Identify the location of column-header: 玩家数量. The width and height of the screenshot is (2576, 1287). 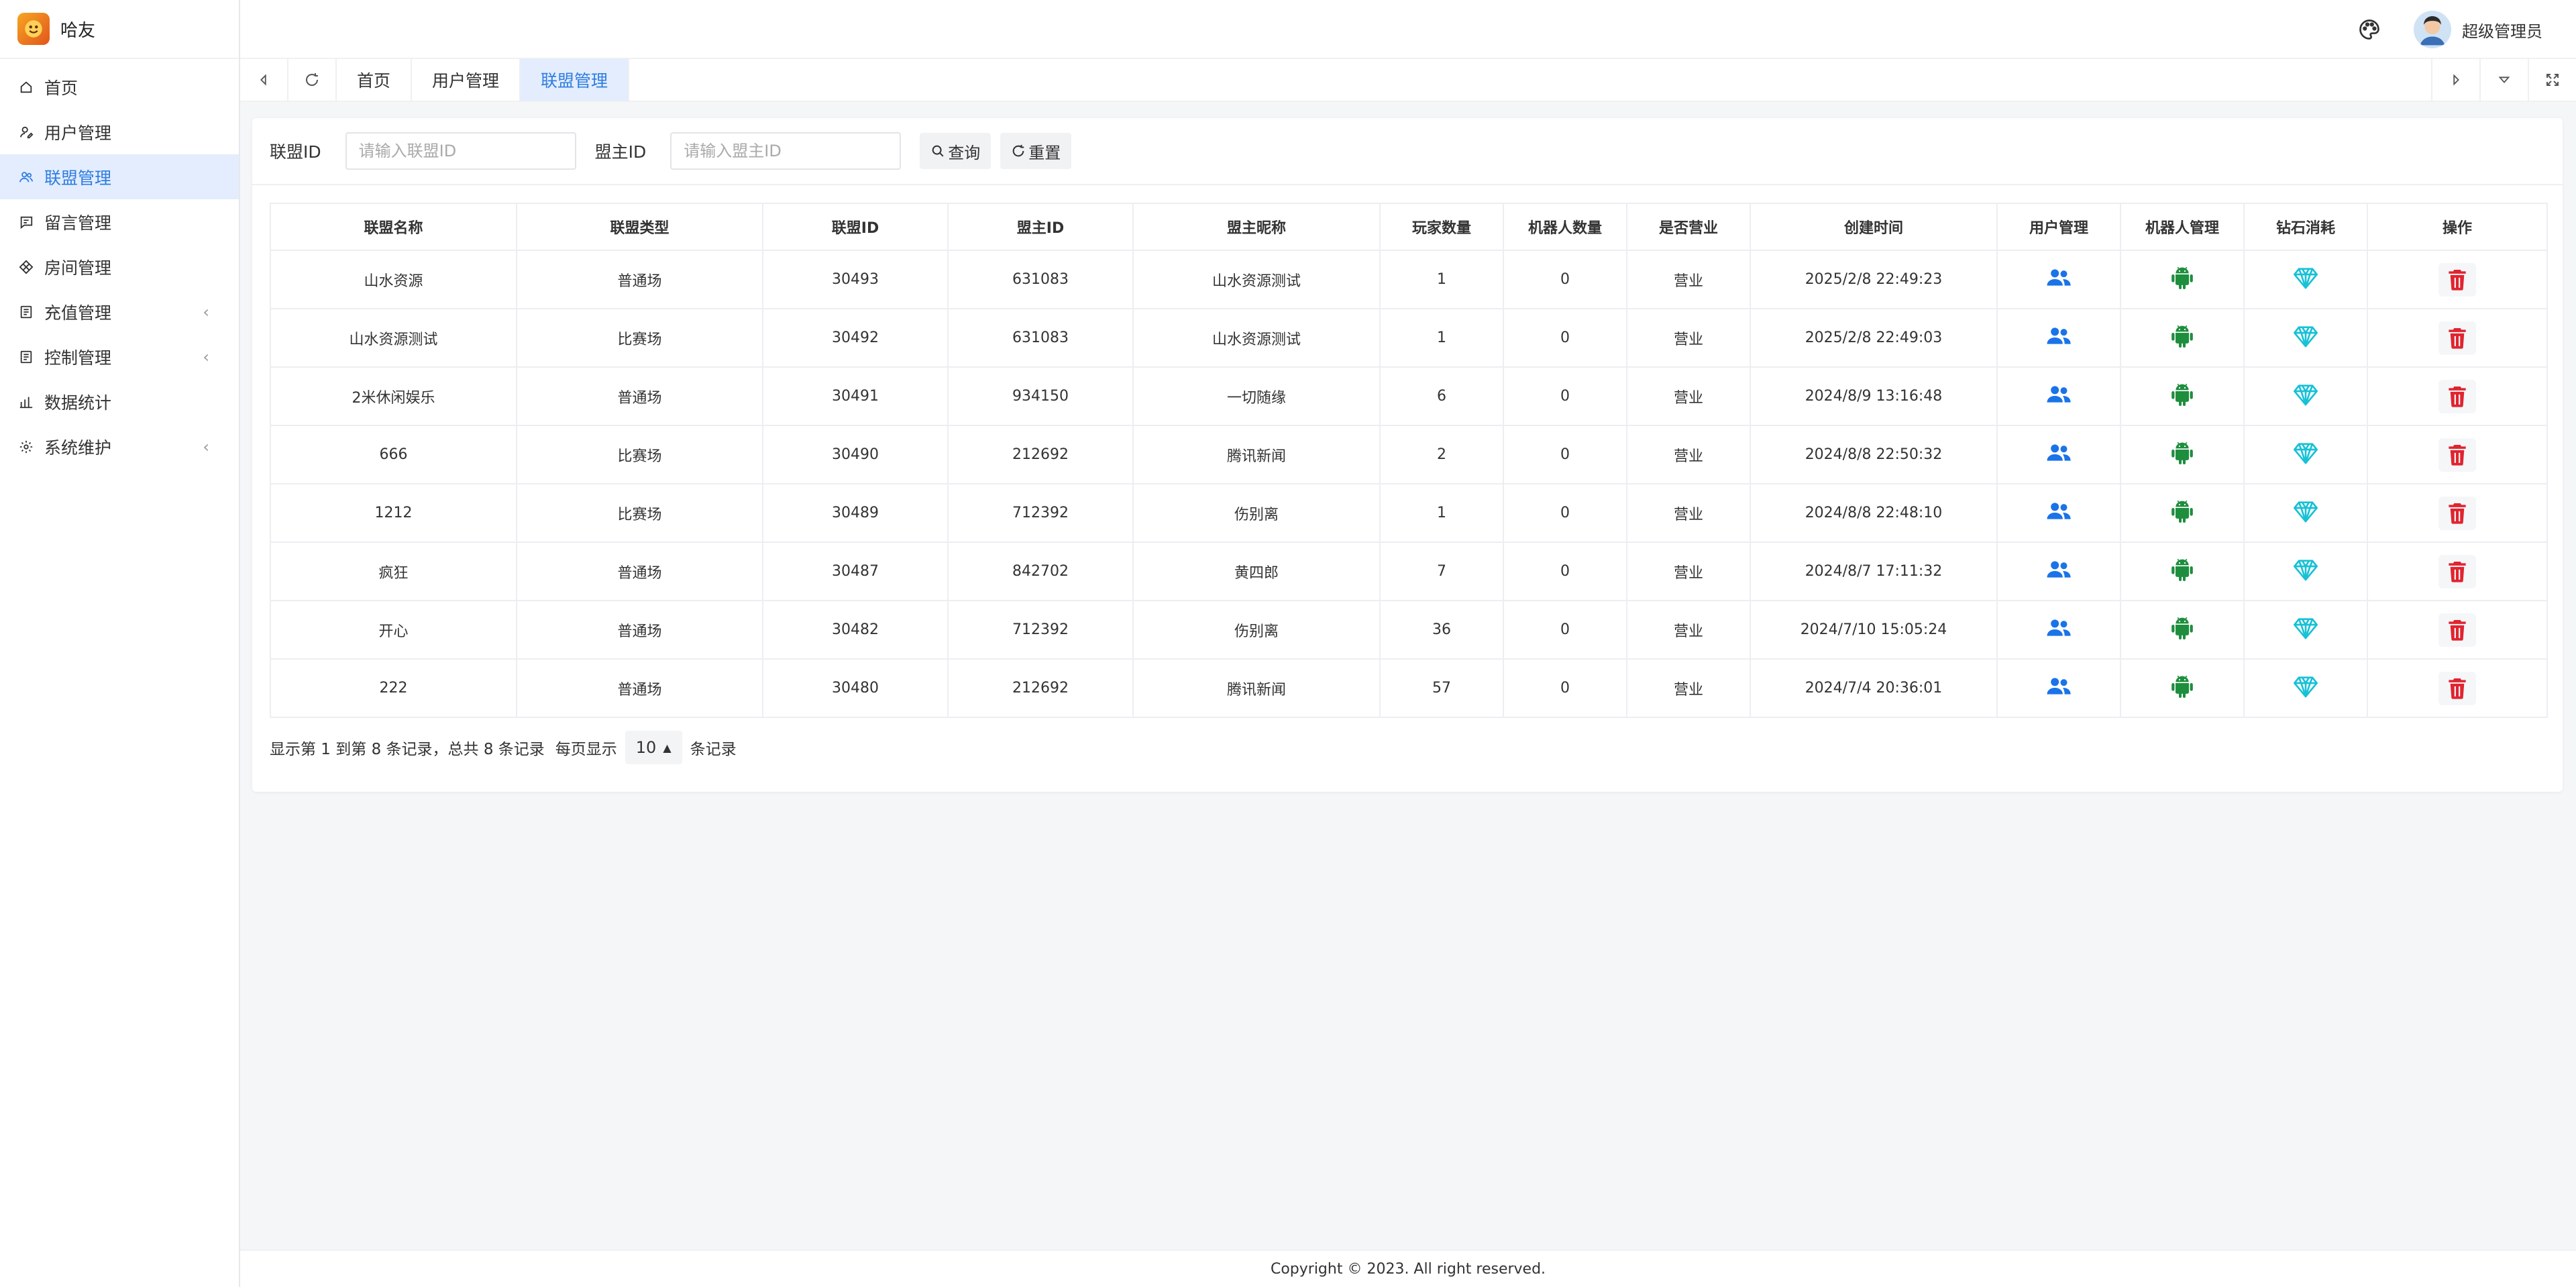
(1441, 227).